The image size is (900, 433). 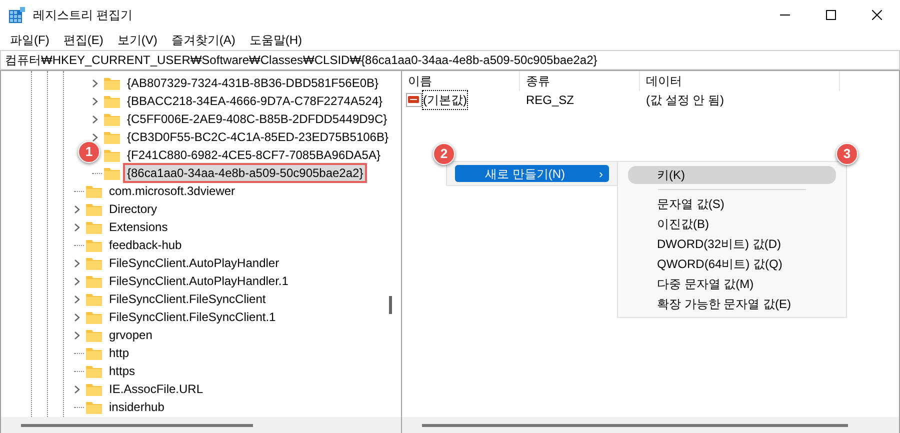 What do you see at coordinates (847, 154) in the screenshot?
I see `callout-badge: 3` at bounding box center [847, 154].